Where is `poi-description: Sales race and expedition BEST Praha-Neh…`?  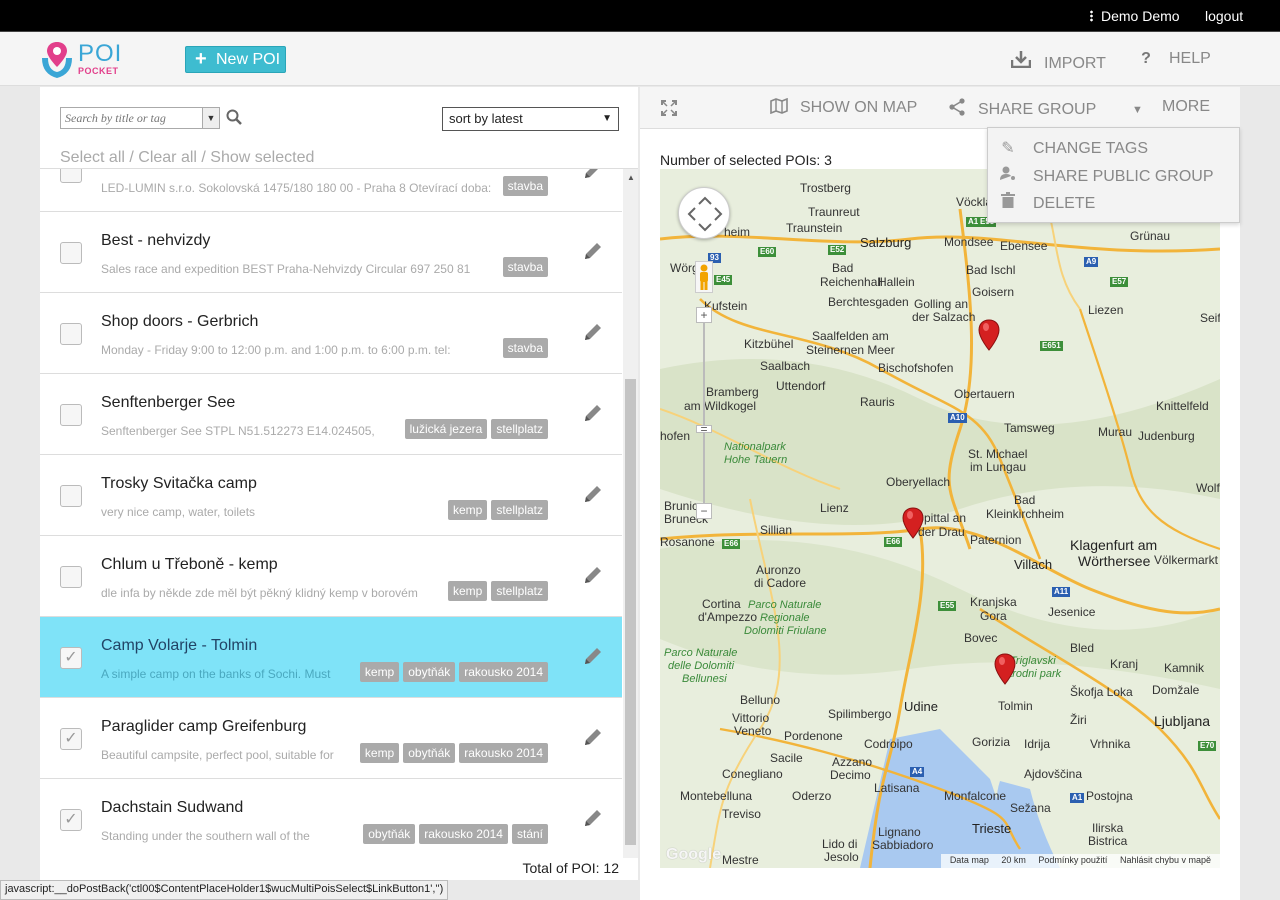
poi-description: Sales race and expedition BEST Praha-Neh… is located at coordinates (286, 269).